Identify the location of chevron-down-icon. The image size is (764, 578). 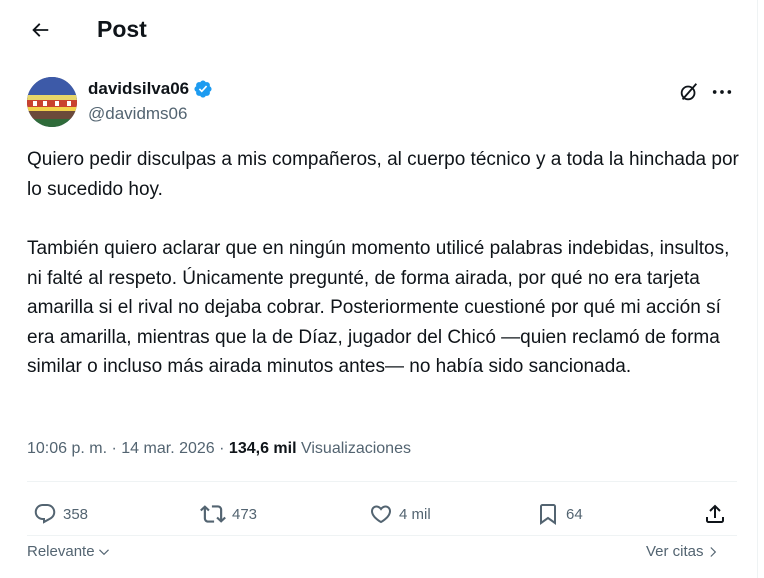
(103, 552).